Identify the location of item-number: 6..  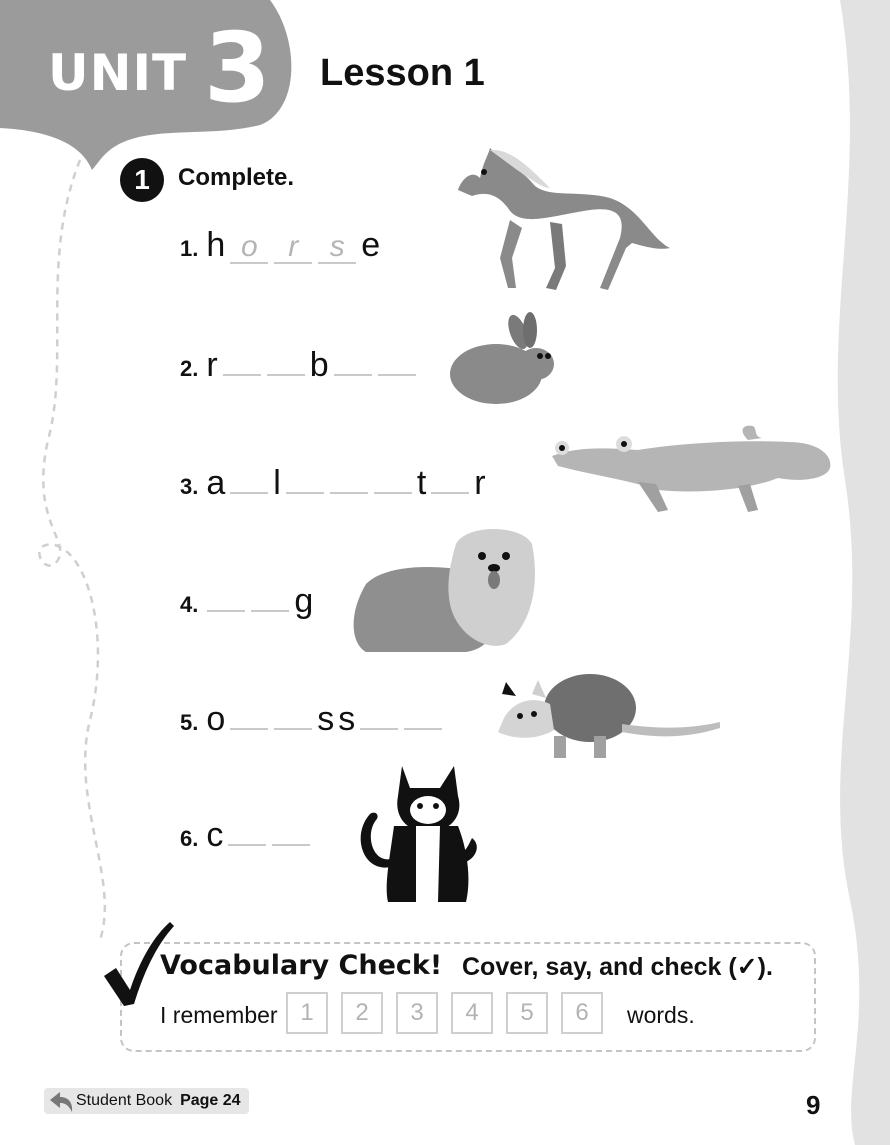
(189, 838).